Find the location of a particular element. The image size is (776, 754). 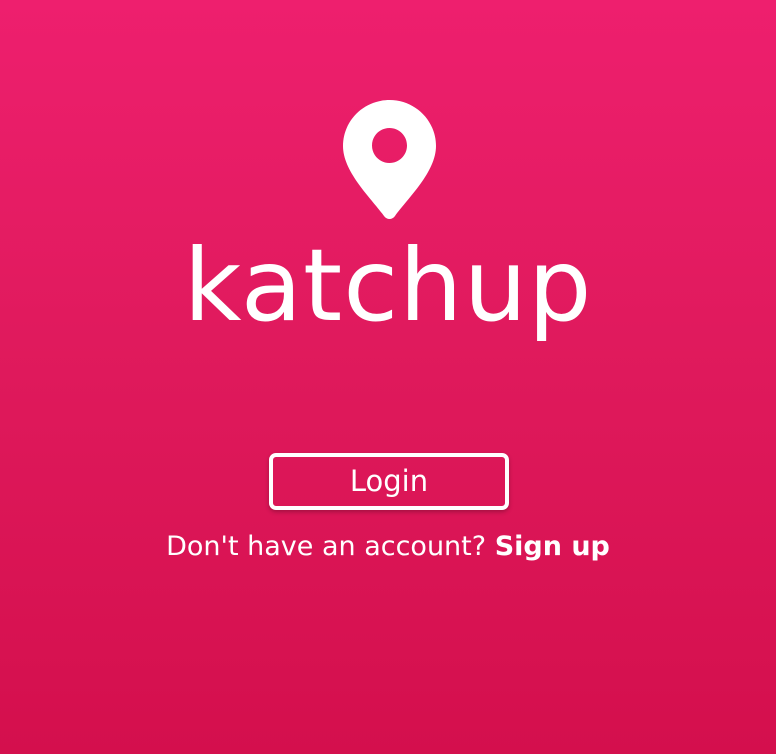

signup-prompt-text: Don't have an account? is located at coordinates (326, 546).